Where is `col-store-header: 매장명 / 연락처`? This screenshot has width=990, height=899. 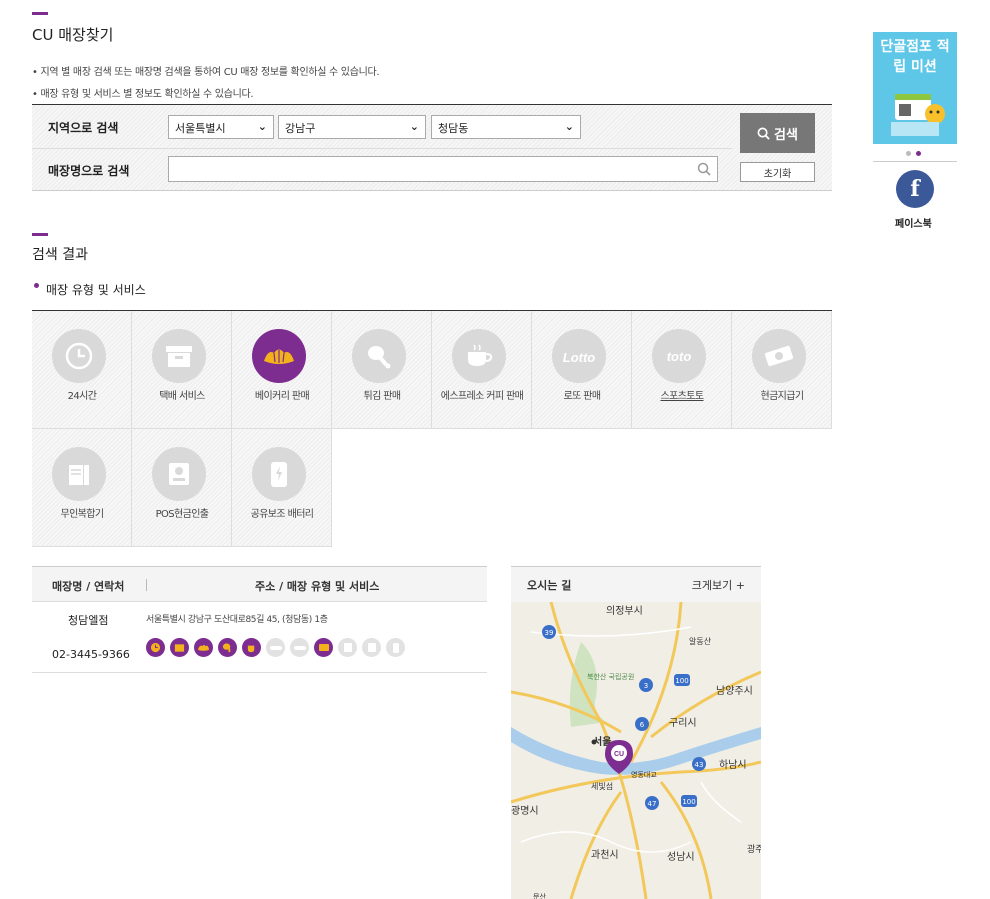
col-store-header: 매장명 / 연락처 is located at coordinates (88, 586).